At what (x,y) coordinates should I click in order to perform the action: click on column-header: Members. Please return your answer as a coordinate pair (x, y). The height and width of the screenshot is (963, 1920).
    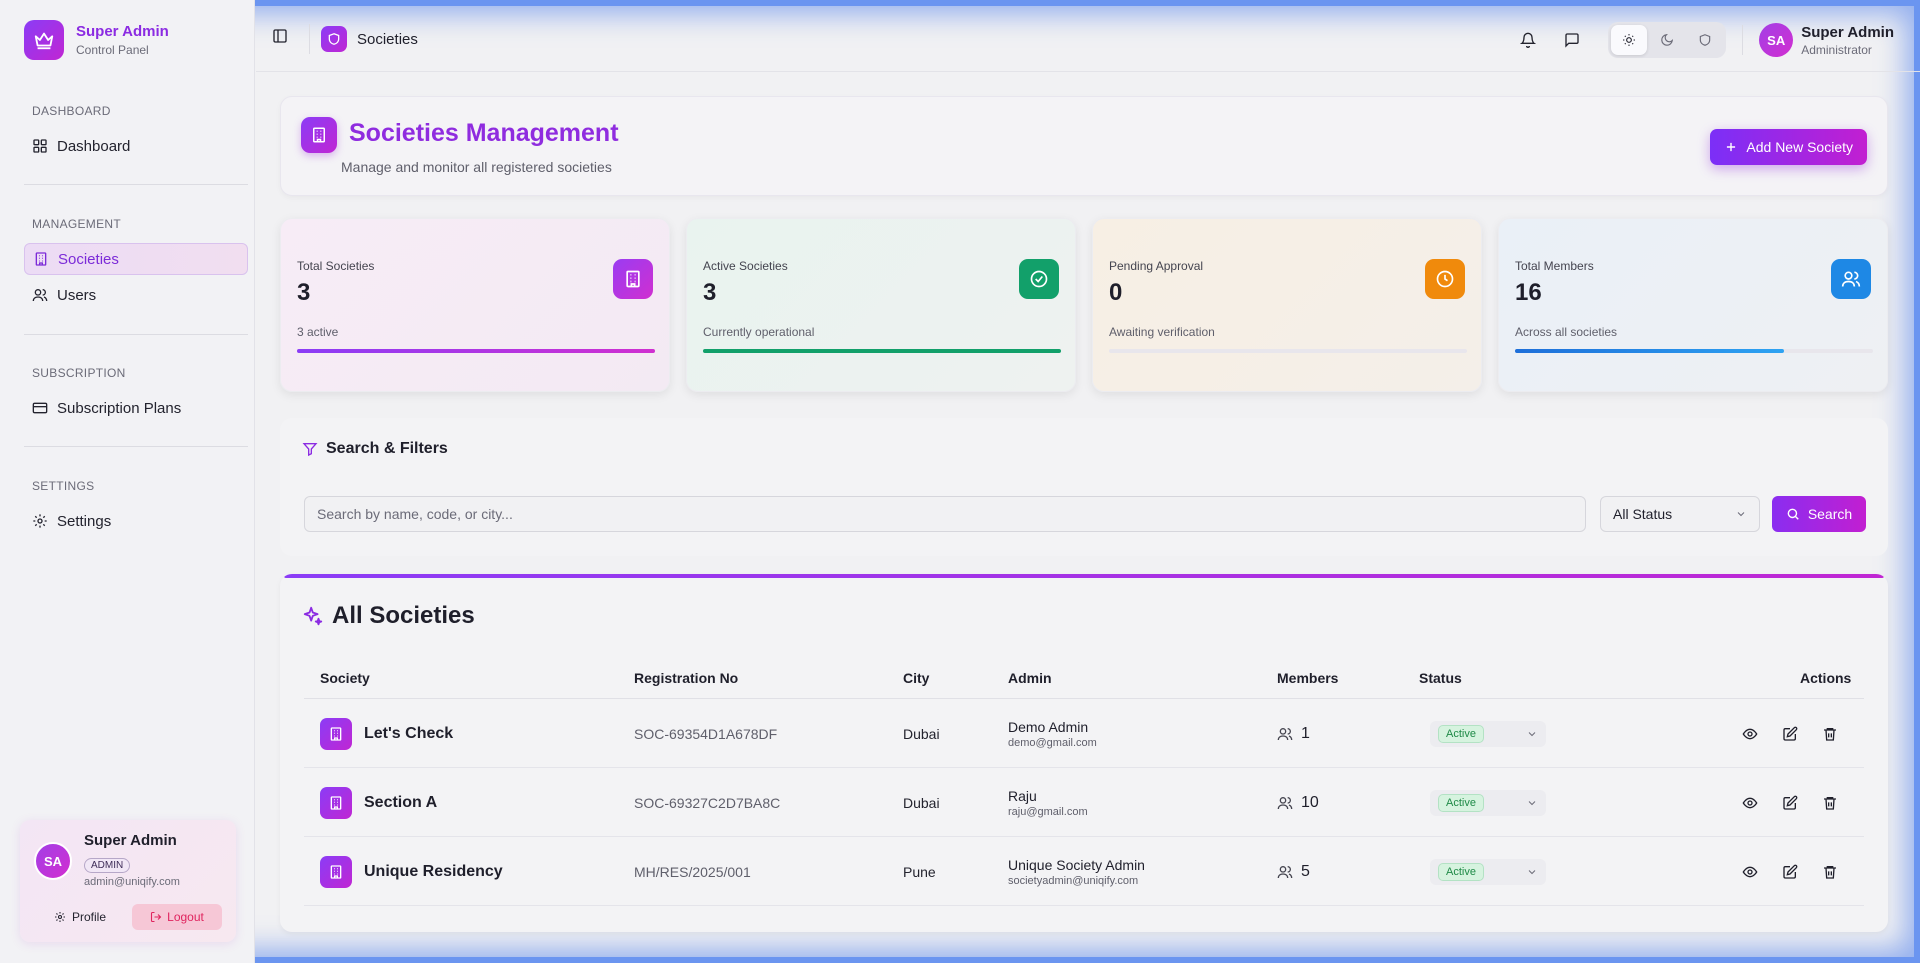
    Looking at the image, I should click on (1307, 678).